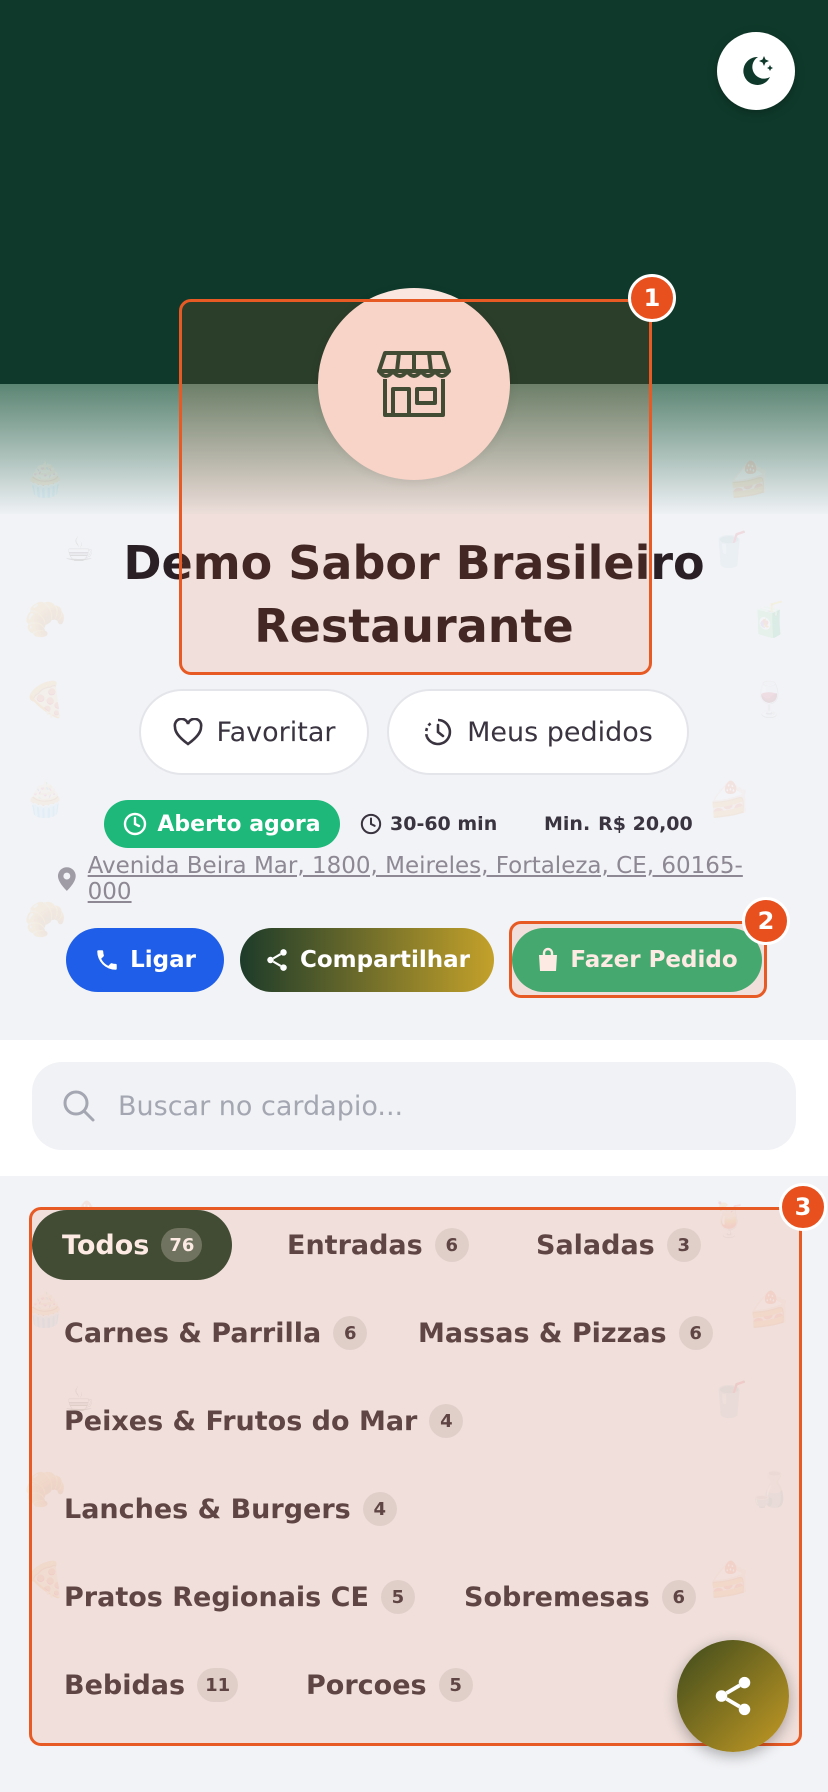 The width and height of the screenshot is (828, 1792). Describe the element at coordinates (163, 960) in the screenshot. I see `call-label: Ligar` at that location.